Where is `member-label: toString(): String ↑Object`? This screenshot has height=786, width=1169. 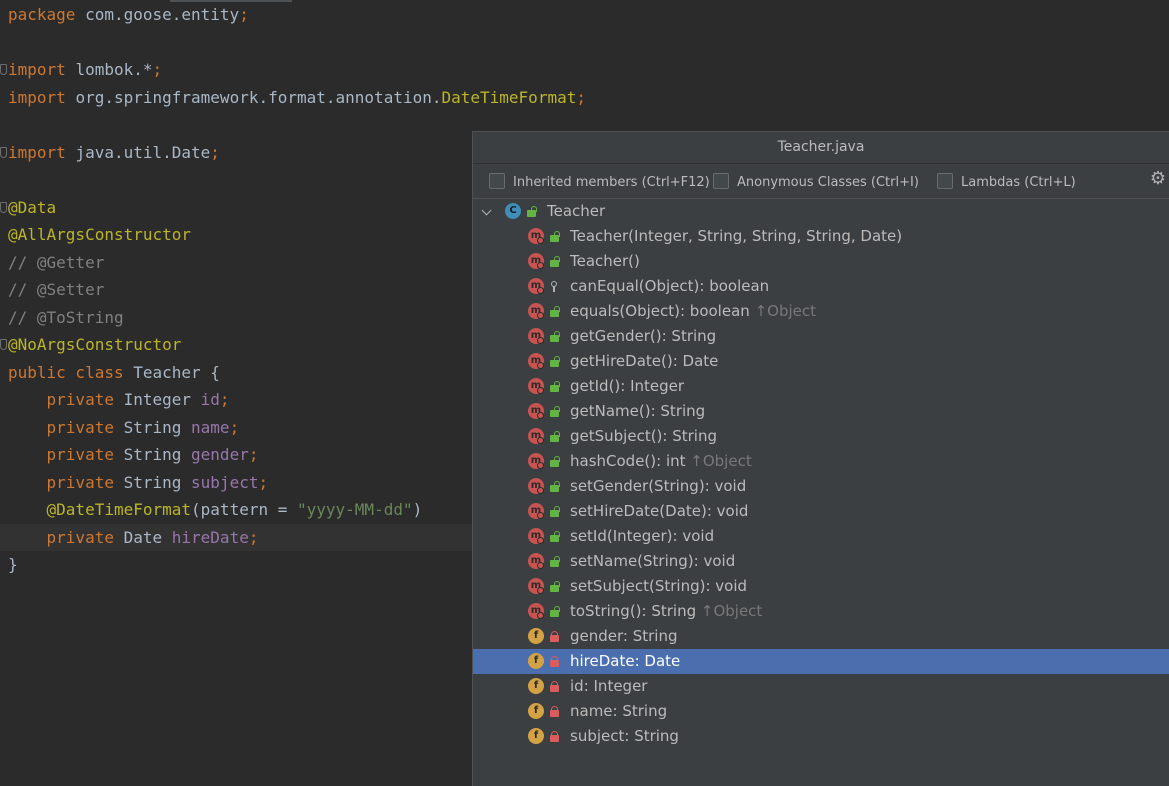 member-label: toString(): String ↑Object is located at coordinates (666, 611).